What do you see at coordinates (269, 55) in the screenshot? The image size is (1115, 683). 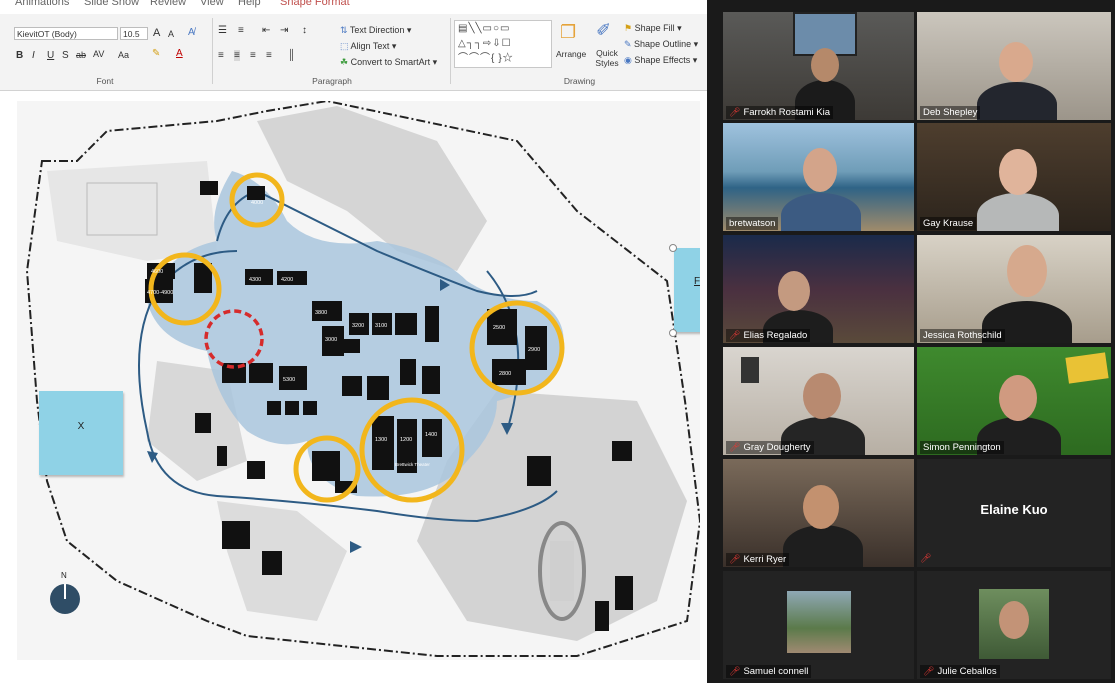 I see `justify-icon: ≡` at bounding box center [269, 55].